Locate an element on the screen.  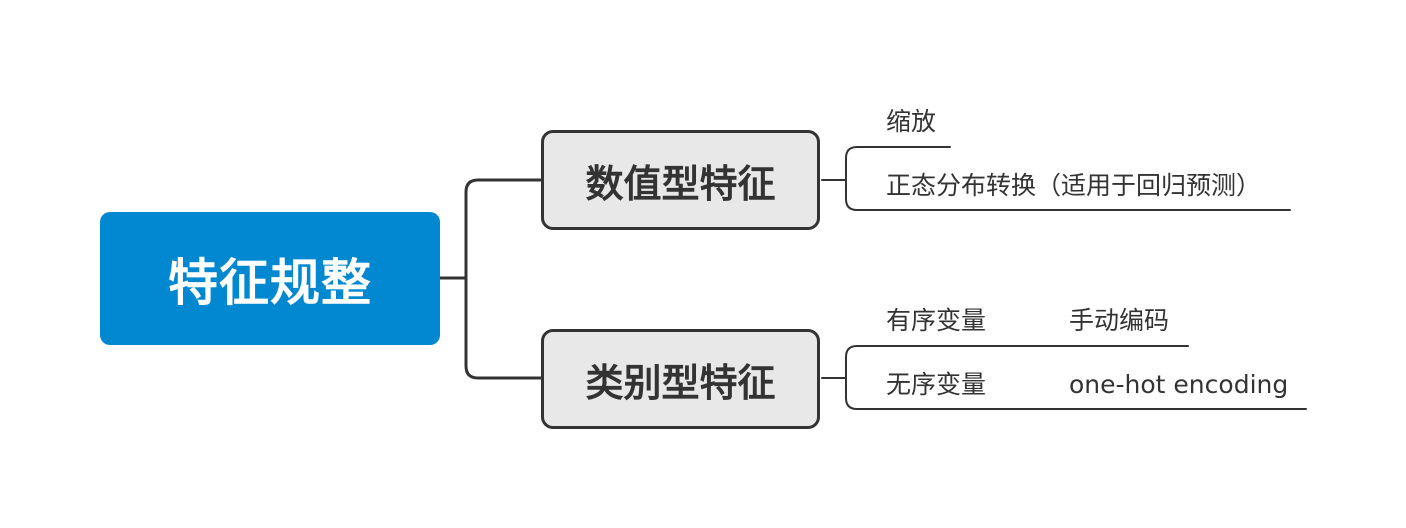
leaf-normal-transform: 正态分布转换（适用于回归预测） is located at coordinates (1073, 185).